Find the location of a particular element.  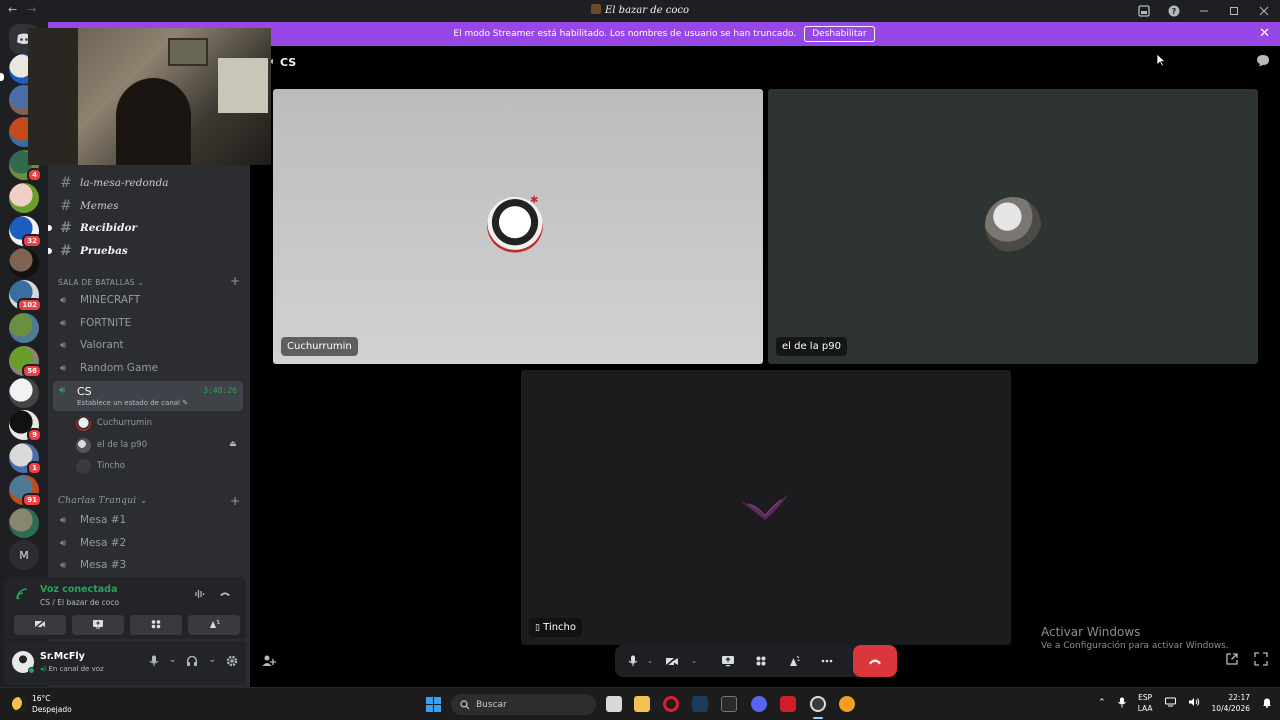

help-icon: ? is located at coordinates (1174, 11).